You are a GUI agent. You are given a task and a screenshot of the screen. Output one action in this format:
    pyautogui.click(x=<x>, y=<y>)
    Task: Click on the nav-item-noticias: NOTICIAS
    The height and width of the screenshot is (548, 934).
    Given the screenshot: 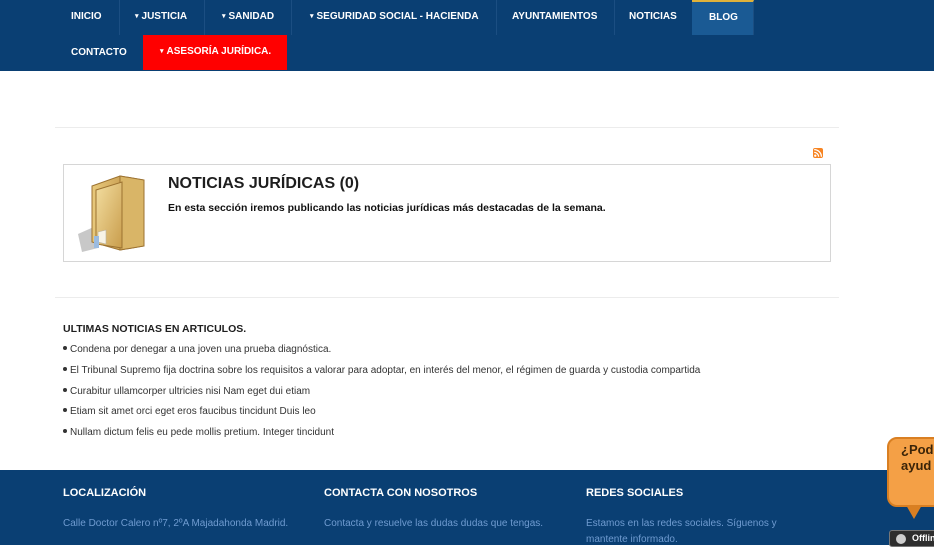 What is the action you would take?
    pyautogui.click(x=653, y=17)
    